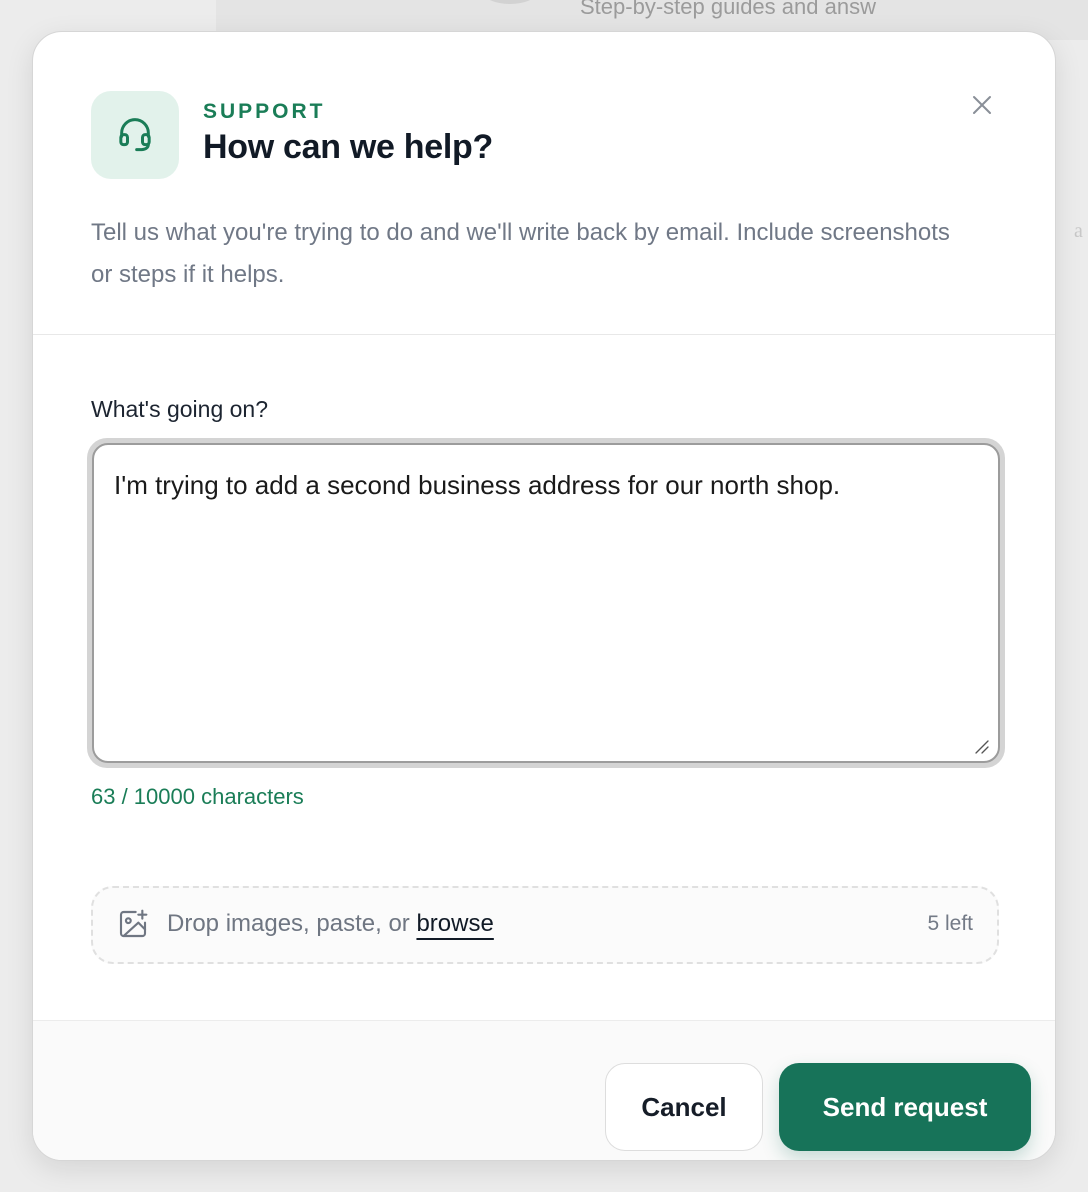 This screenshot has width=1088, height=1192. Describe the element at coordinates (264, 111) in the screenshot. I see `modal-eyebrow: SUPPORT` at that location.